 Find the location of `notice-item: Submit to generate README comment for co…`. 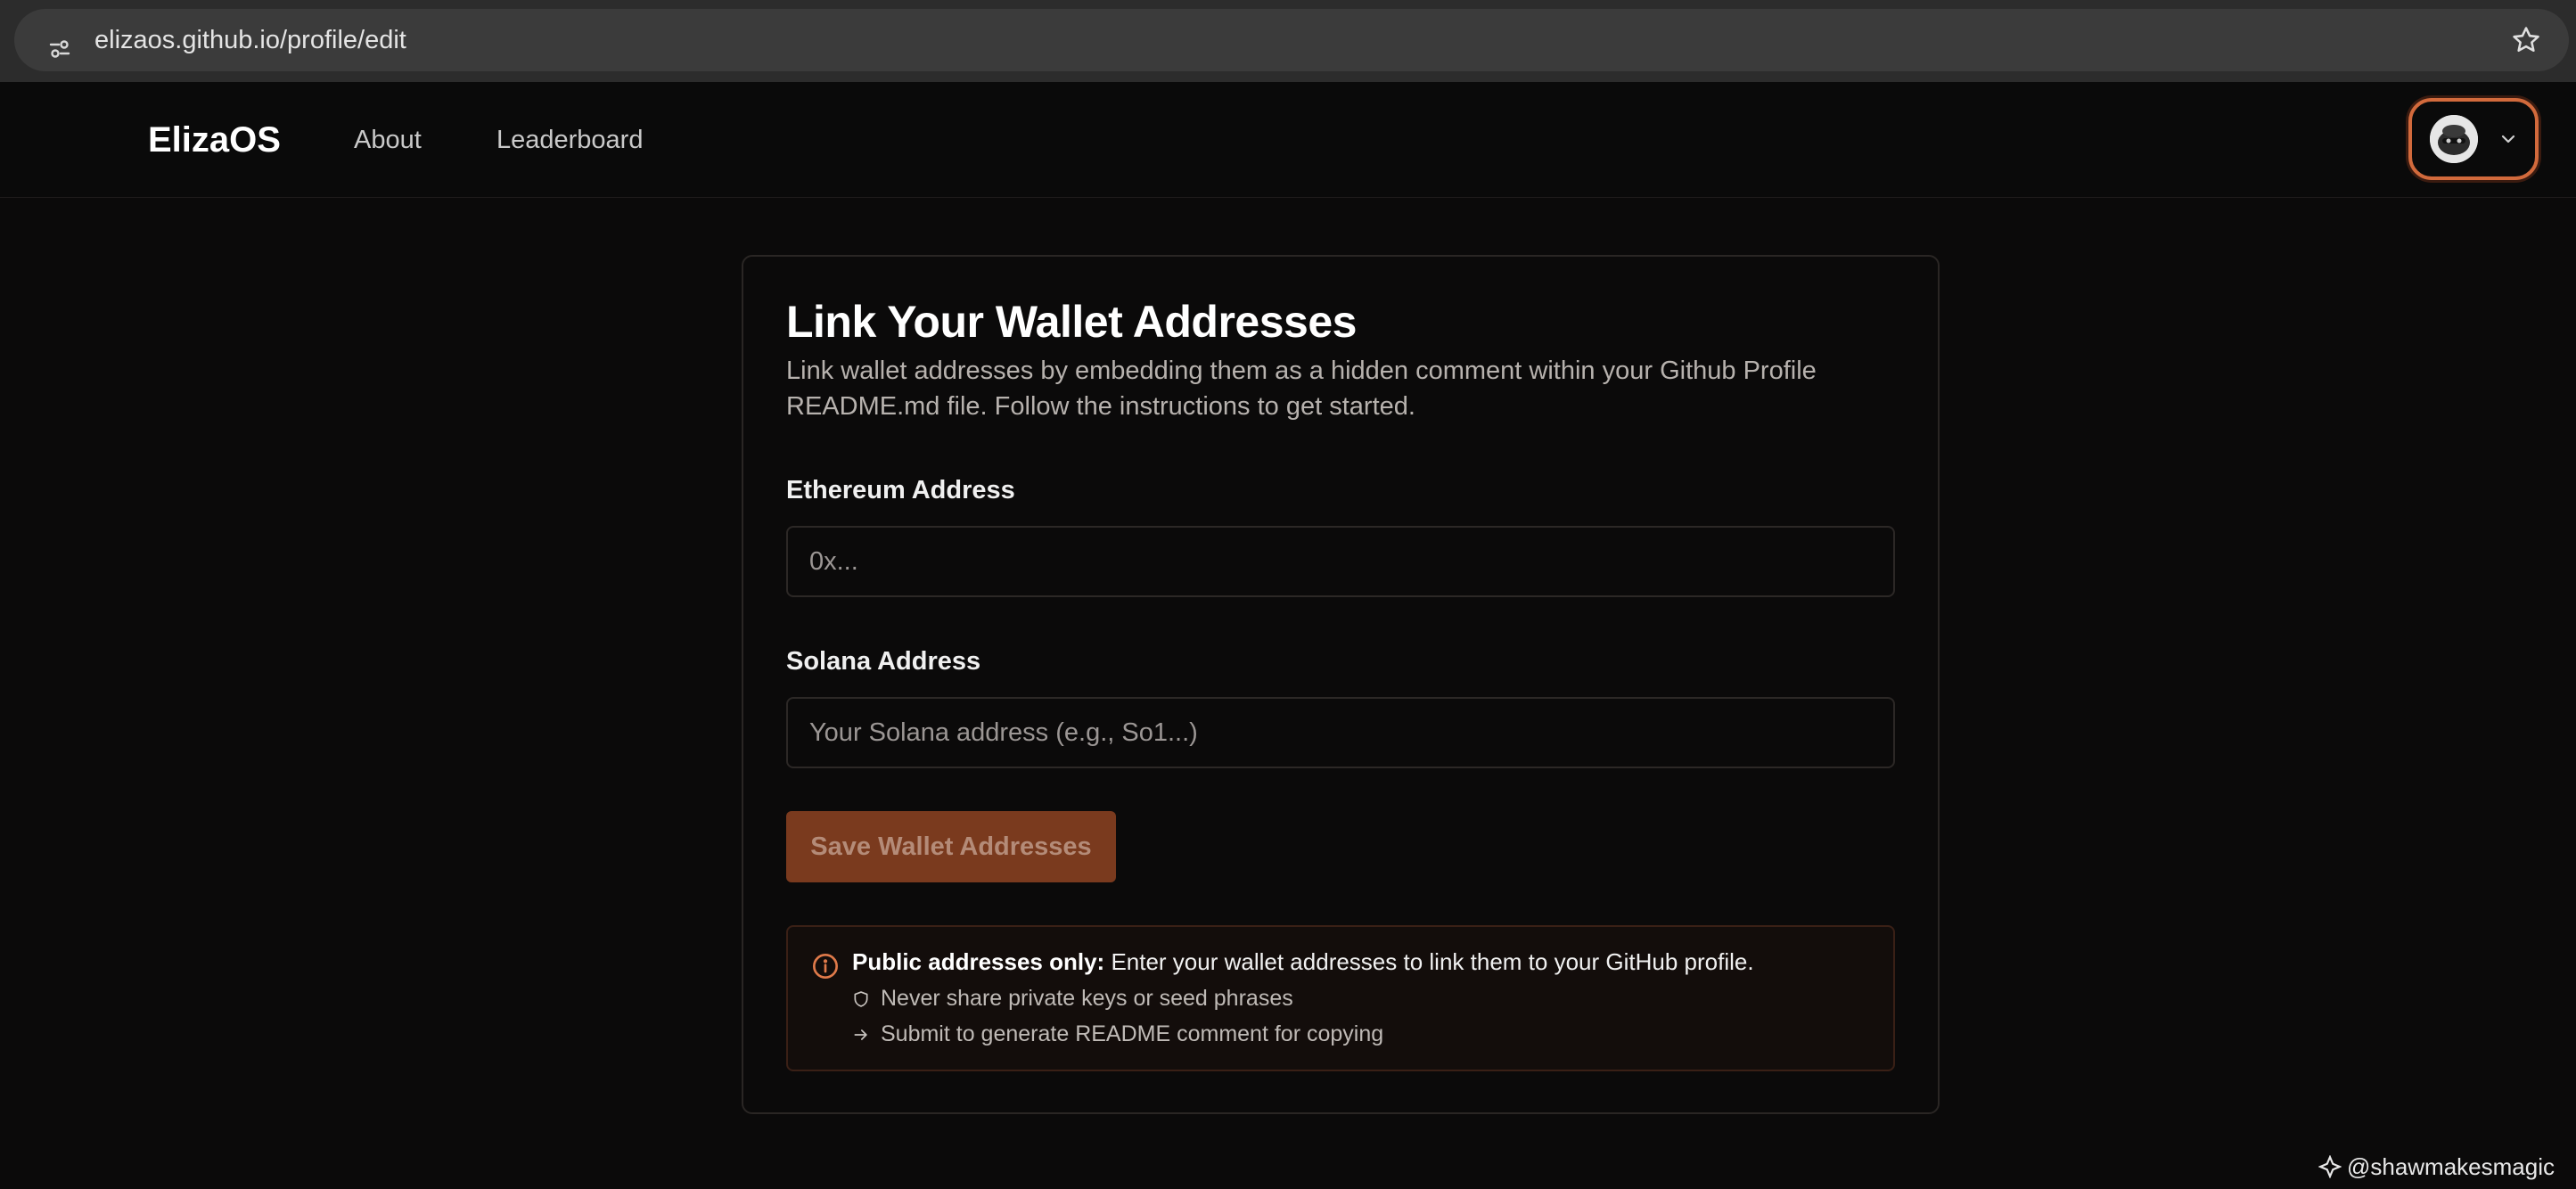

notice-item: Submit to generate README comment for co… is located at coordinates (1117, 1034).